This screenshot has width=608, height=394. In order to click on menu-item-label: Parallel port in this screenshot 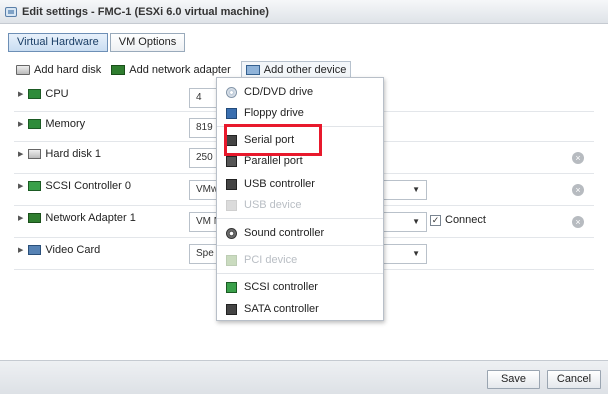, I will do `click(273, 161)`.